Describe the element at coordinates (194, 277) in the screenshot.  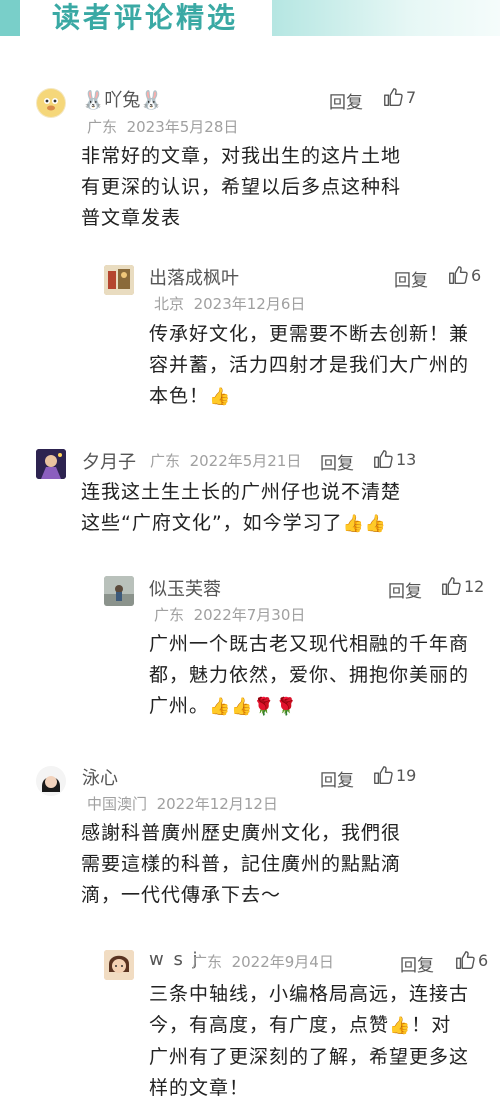
I see `comment-author: 出落成枫叶` at that location.